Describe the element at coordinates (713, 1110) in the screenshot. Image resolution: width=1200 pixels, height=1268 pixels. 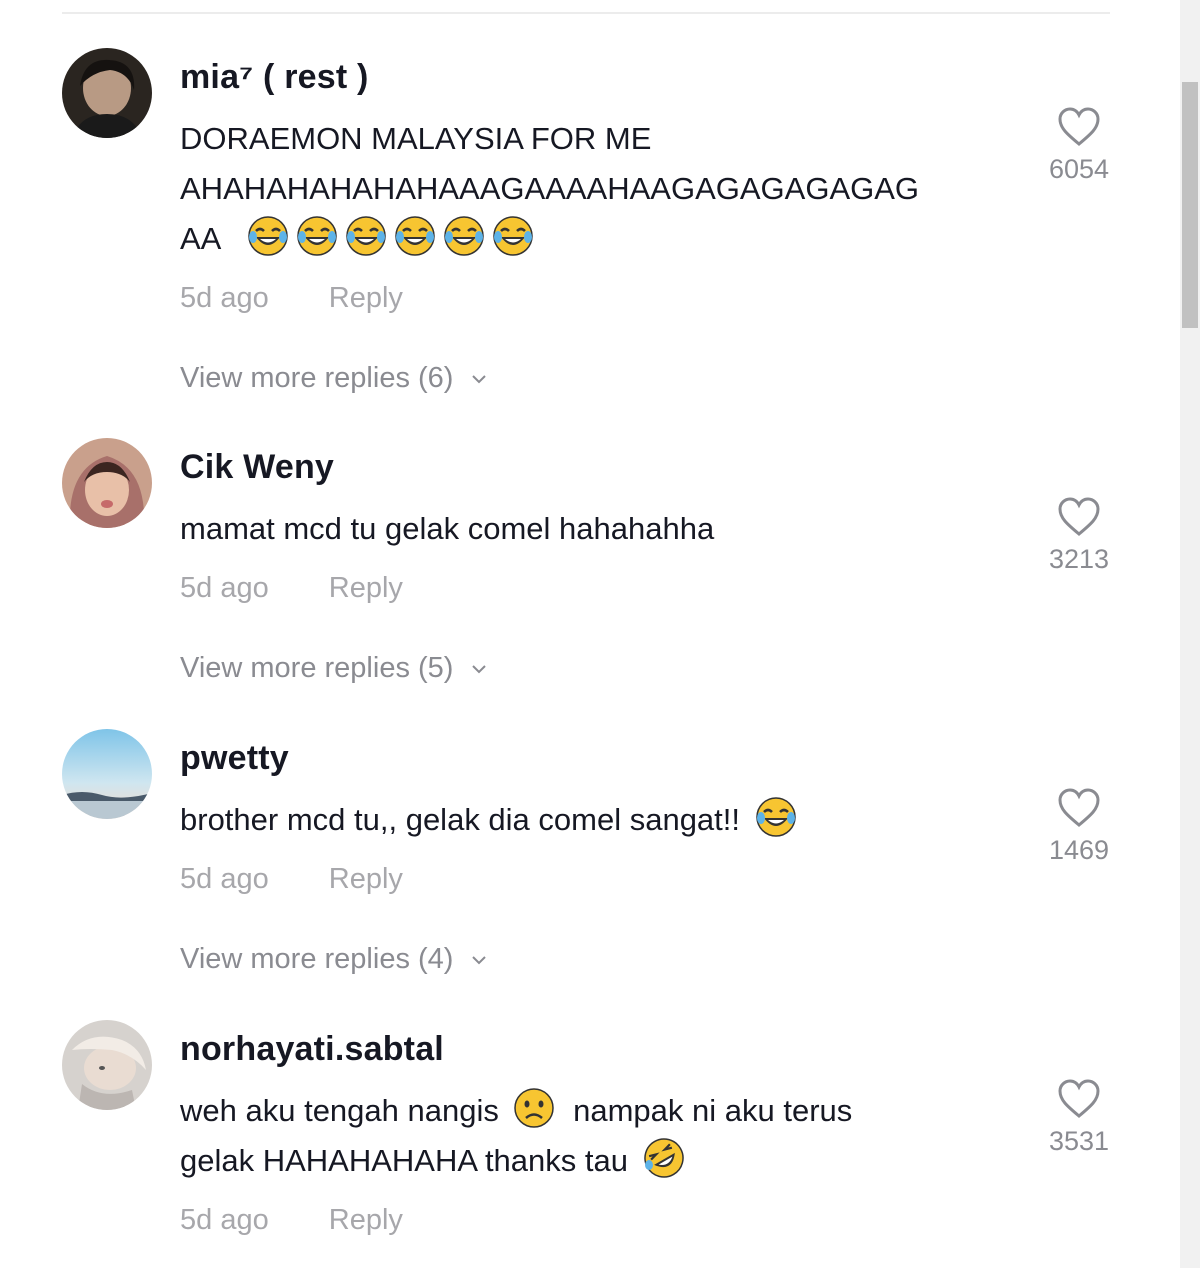
I see `comment-text-segment: nampak ni aku terus` at that location.